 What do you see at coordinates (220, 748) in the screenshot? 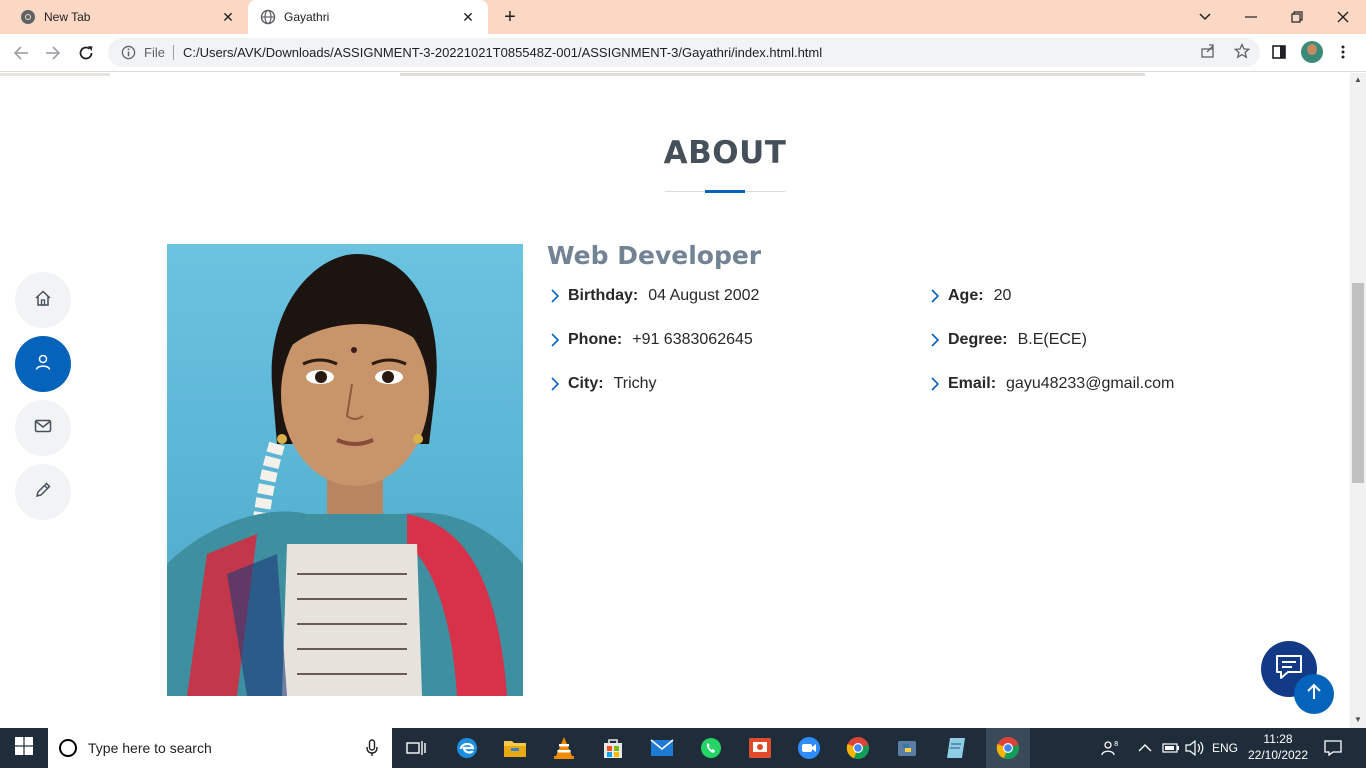
I see `taskbar-search: Type here to search` at bounding box center [220, 748].